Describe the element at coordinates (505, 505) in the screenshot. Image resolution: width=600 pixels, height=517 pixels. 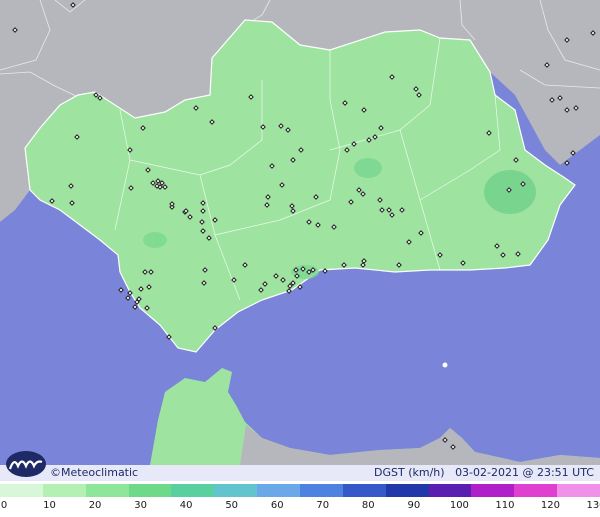
I see `scale-tick-label: 110` at that location.